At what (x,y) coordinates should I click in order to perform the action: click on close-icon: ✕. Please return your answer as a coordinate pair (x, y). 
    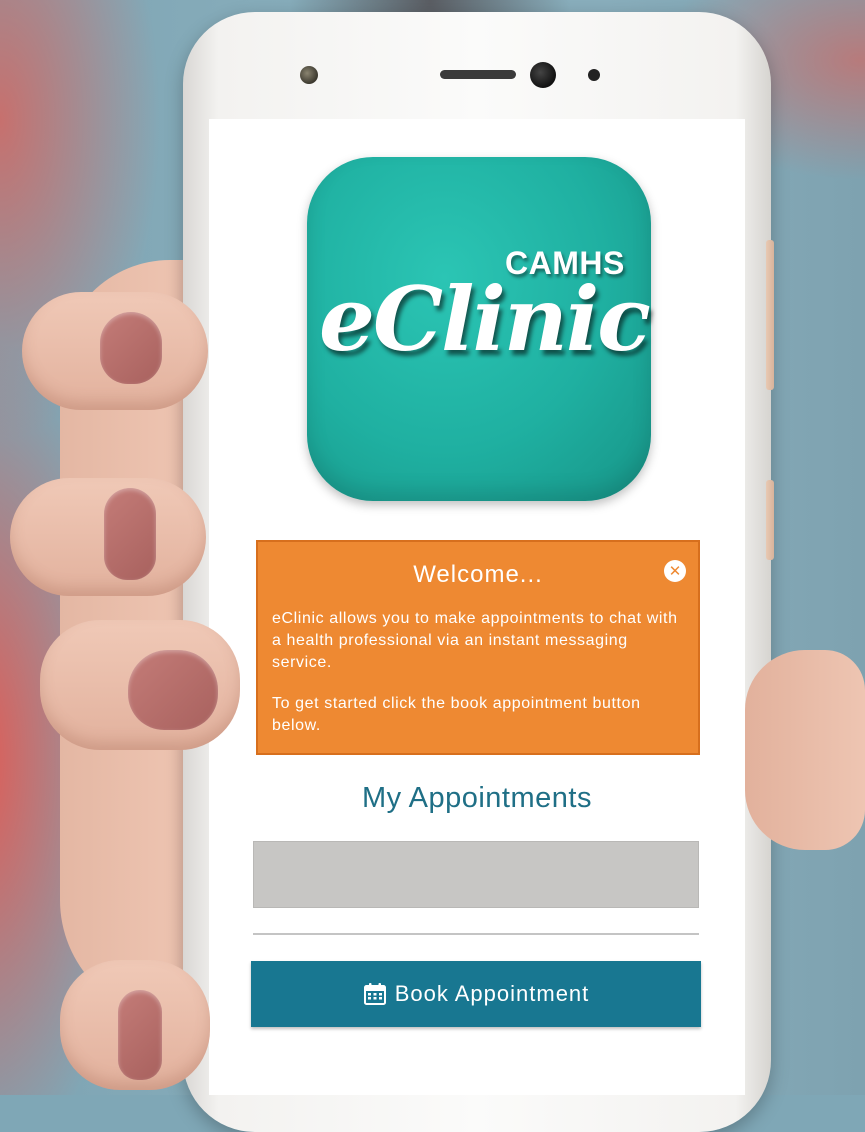
    Looking at the image, I should click on (675, 571).